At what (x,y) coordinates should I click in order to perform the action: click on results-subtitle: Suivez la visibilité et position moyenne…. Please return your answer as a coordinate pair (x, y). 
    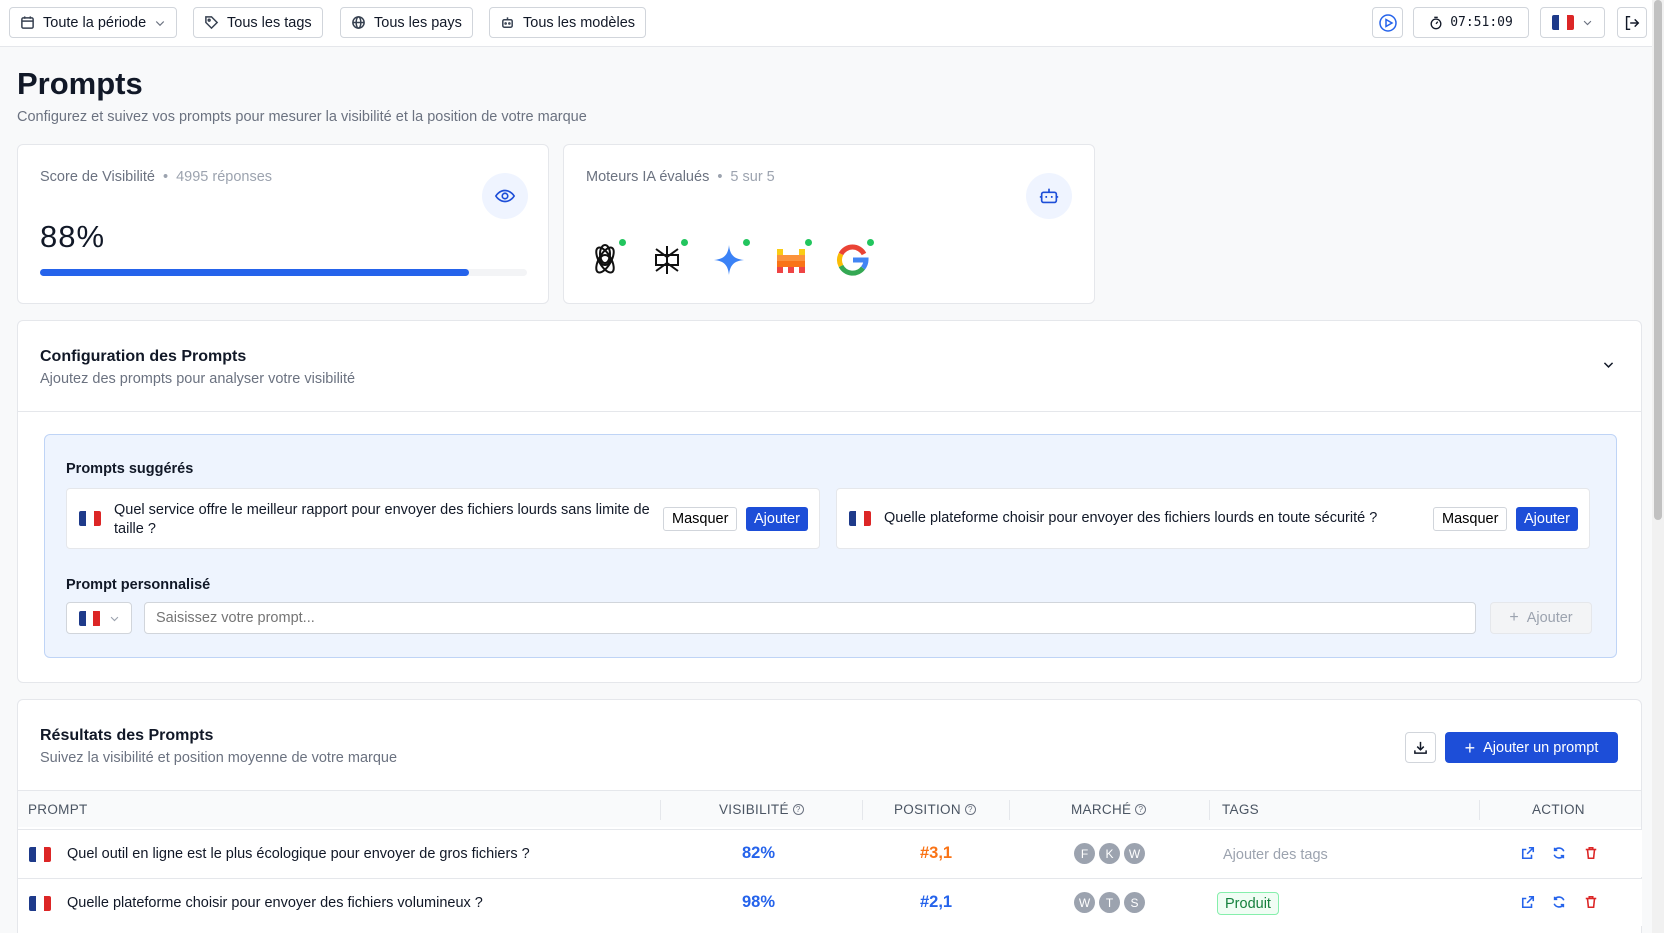
    Looking at the image, I should click on (219, 758).